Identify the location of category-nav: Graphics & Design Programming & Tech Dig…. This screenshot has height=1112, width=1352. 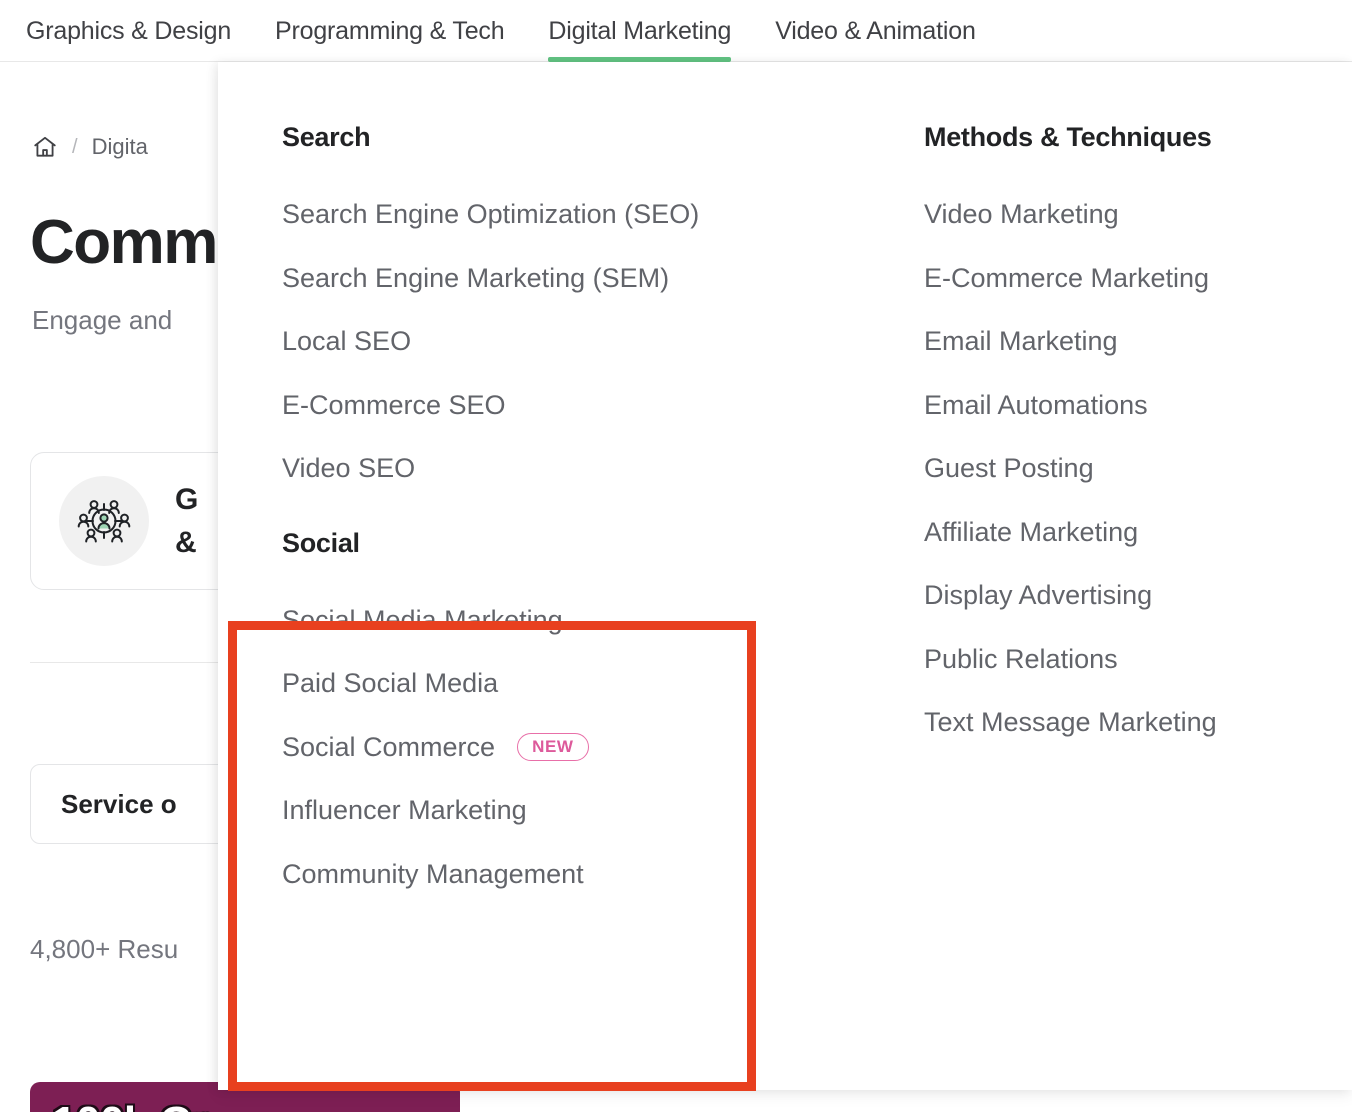
(676, 31).